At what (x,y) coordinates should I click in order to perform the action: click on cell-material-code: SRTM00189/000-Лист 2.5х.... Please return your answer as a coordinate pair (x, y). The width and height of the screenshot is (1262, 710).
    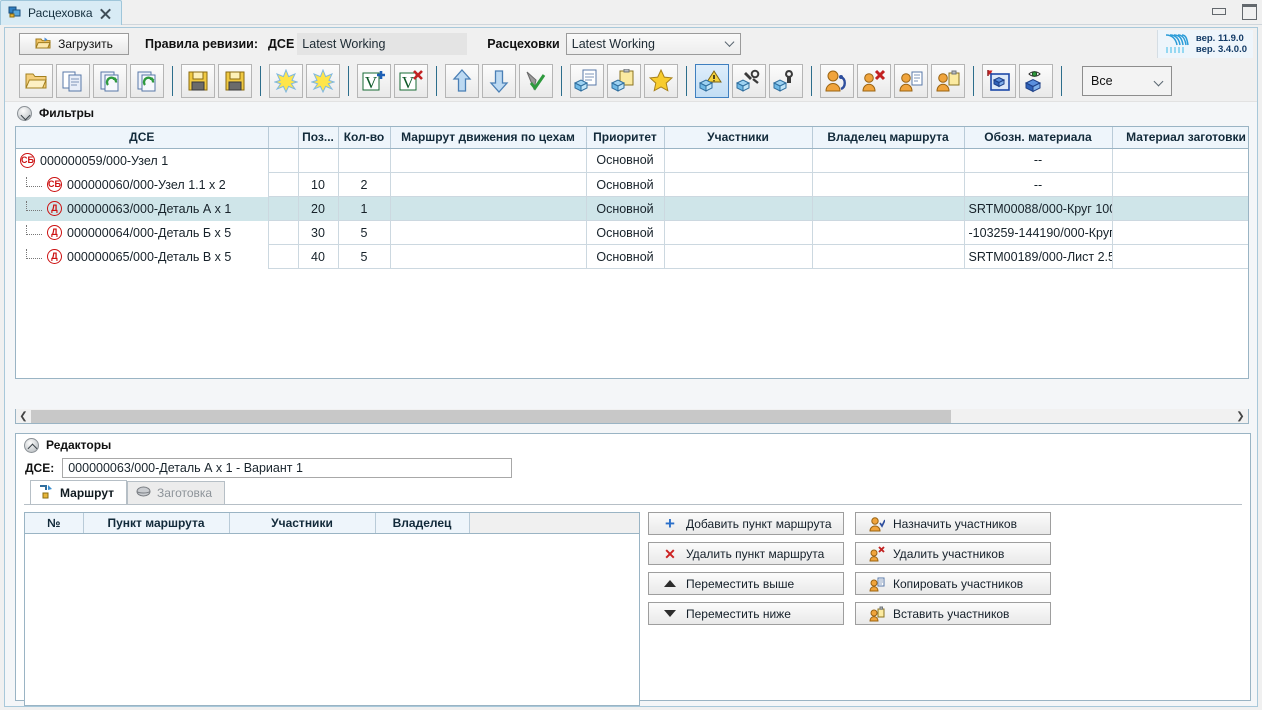
    Looking at the image, I should click on (1038, 256).